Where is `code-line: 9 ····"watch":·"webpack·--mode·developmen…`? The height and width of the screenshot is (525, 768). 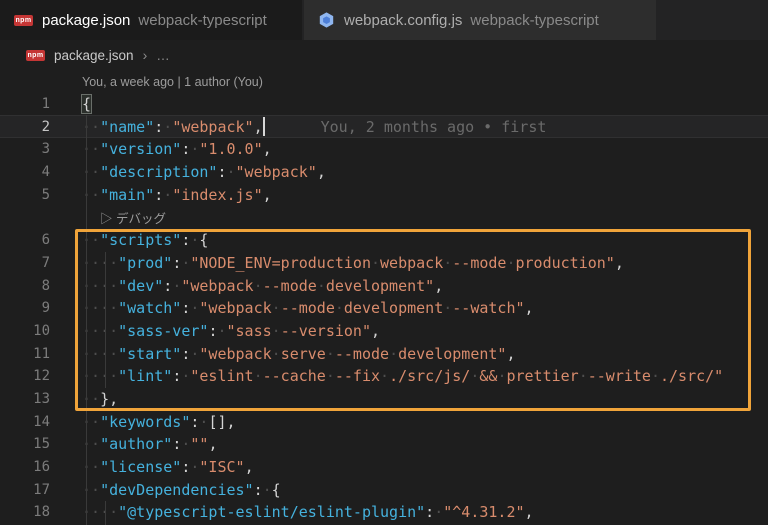 code-line: 9 ····"watch":·"webpack·--mode·developmen… is located at coordinates (384, 308).